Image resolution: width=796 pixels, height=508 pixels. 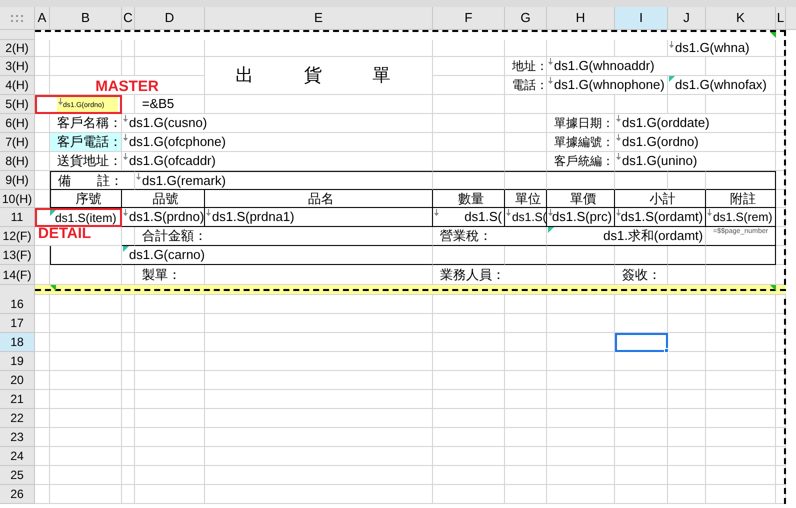 I want to click on band-label: MASTER, so click(x=127, y=85).